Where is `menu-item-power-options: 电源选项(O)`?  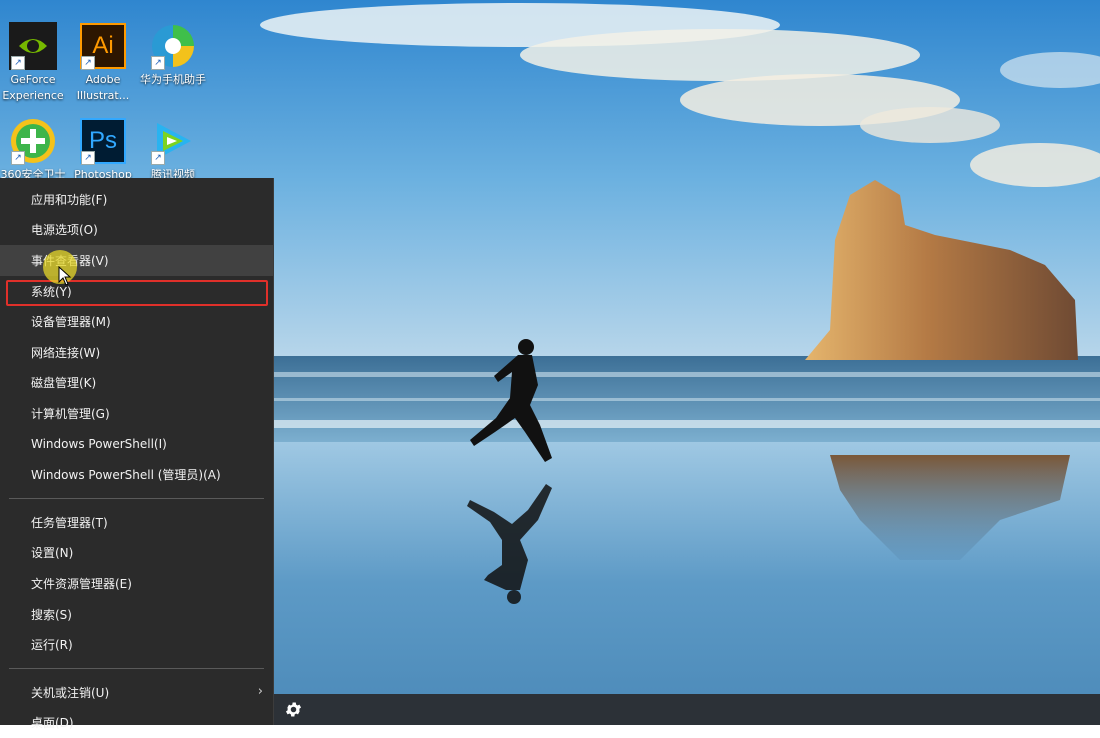 menu-item-power-options: 电源选项(O) is located at coordinates (136, 230).